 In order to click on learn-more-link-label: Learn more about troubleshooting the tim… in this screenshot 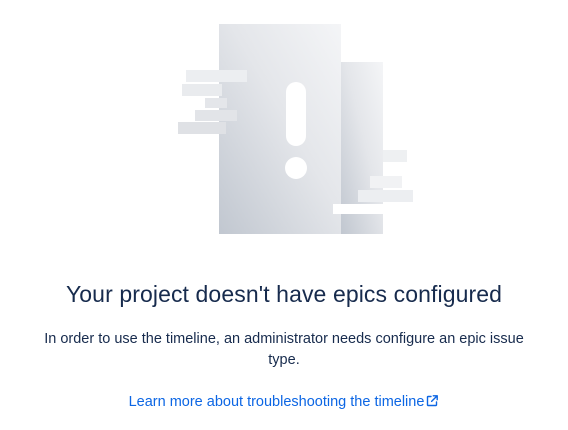, I will do `click(276, 402)`.